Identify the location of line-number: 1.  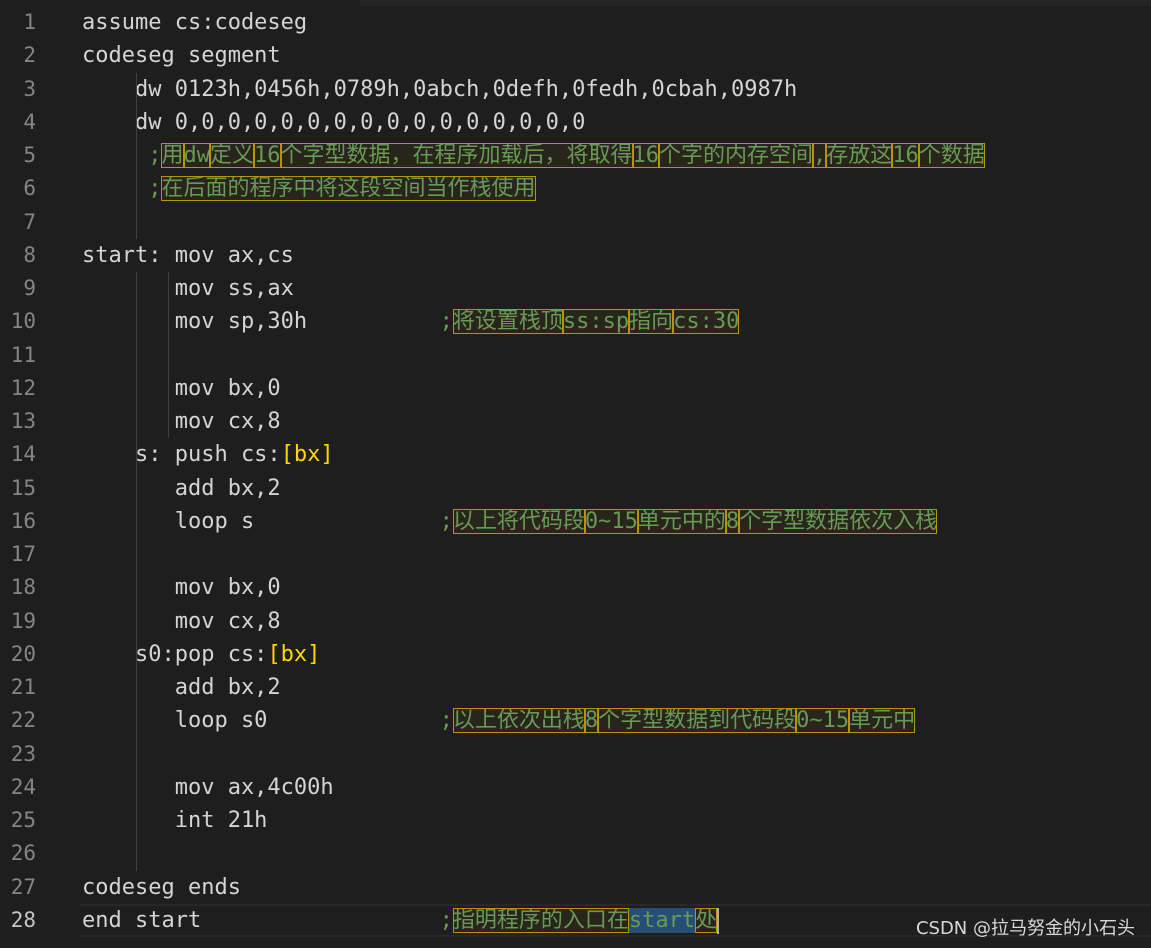
(29, 22).